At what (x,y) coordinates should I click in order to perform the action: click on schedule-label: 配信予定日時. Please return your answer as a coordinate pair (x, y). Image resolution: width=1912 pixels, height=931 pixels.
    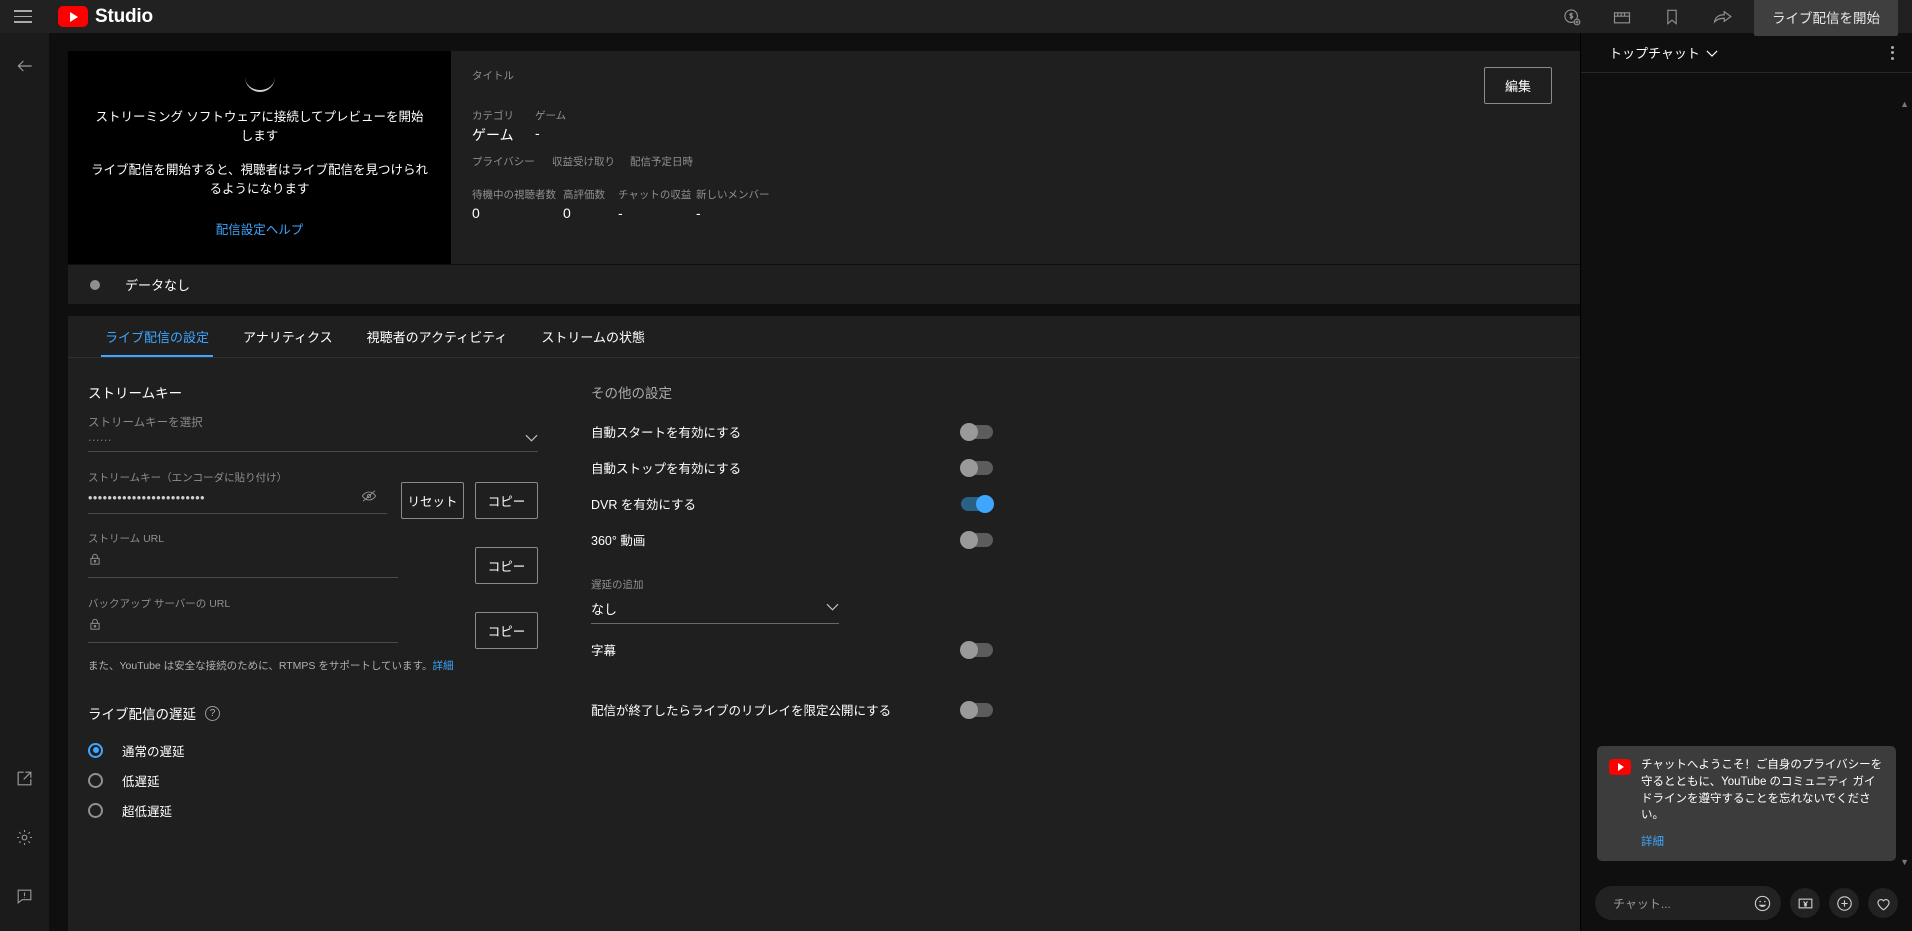
    Looking at the image, I should click on (661, 162).